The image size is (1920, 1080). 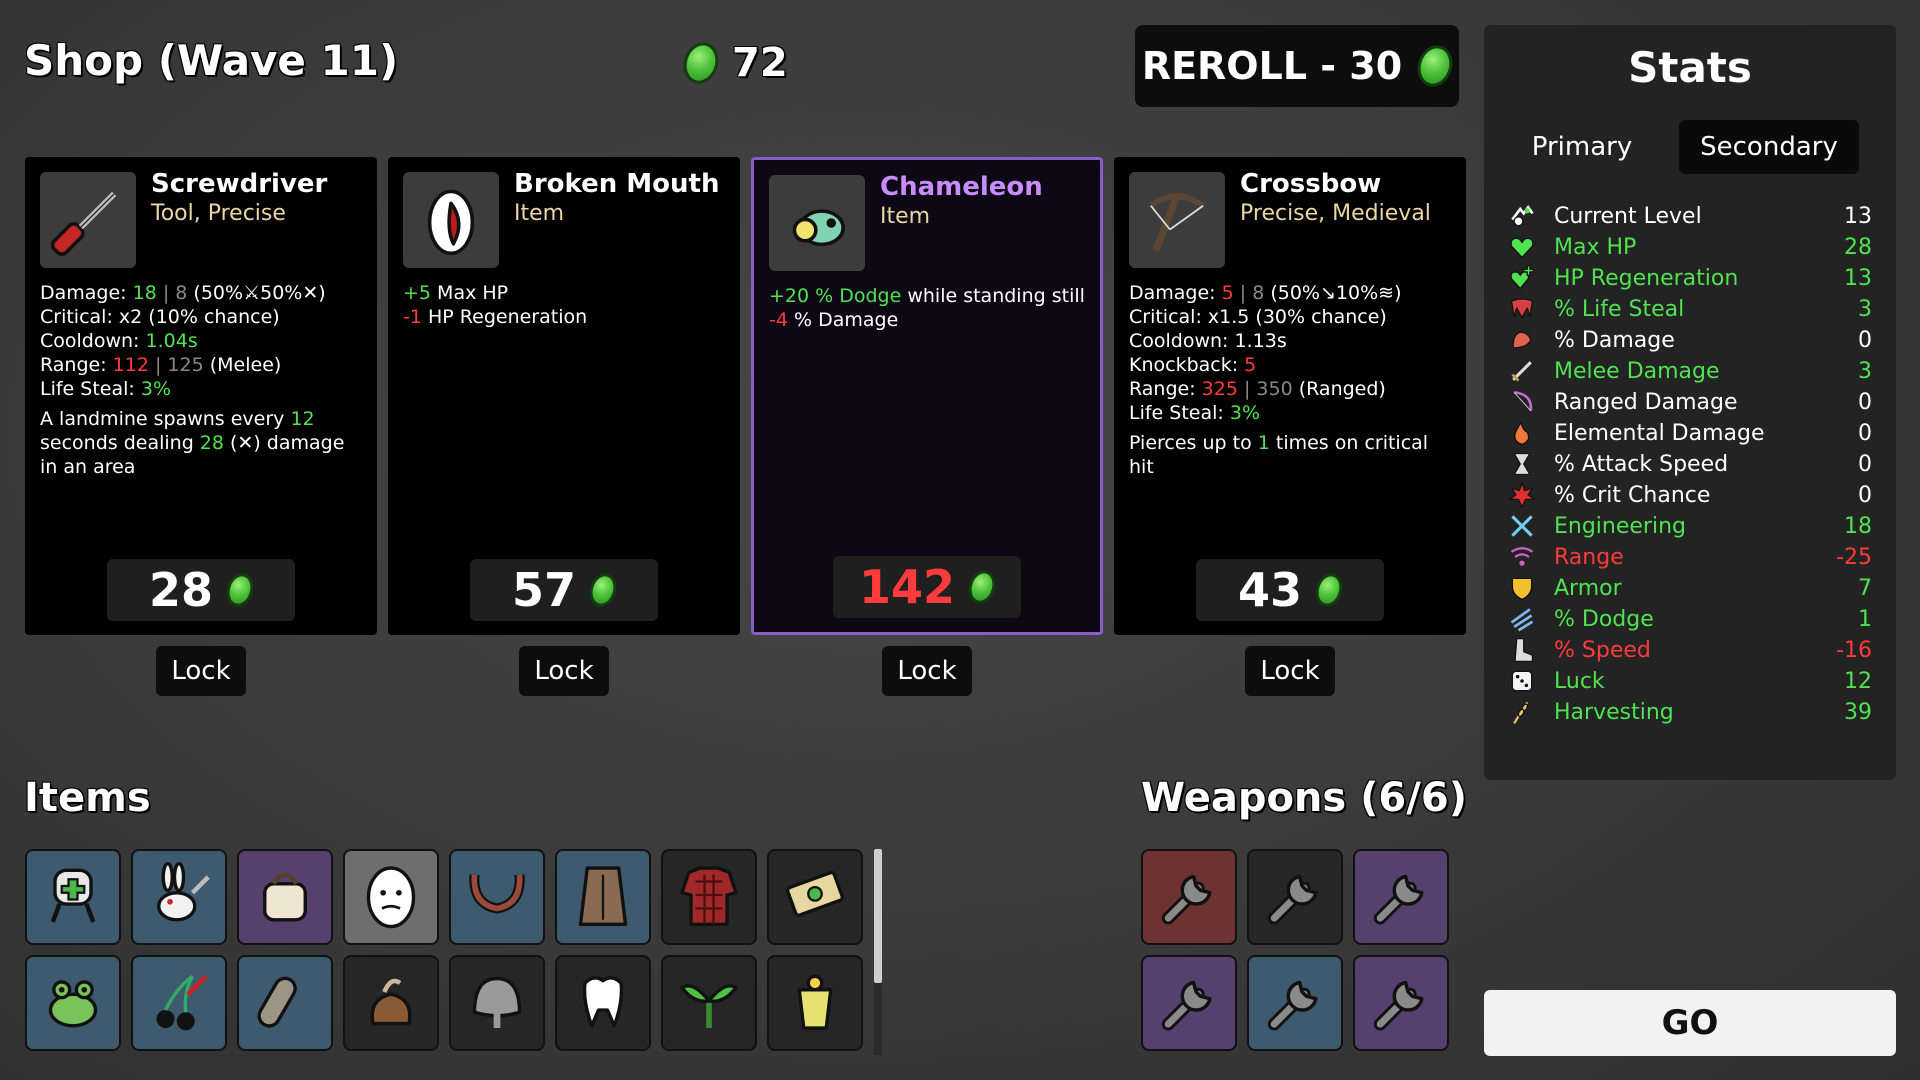 What do you see at coordinates (1522, 216) in the screenshot?
I see `level-icon` at bounding box center [1522, 216].